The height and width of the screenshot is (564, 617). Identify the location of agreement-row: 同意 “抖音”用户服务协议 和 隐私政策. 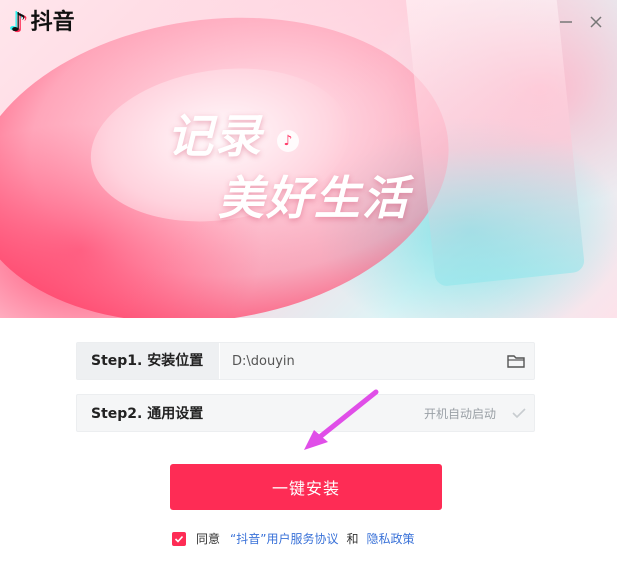
(293, 538).